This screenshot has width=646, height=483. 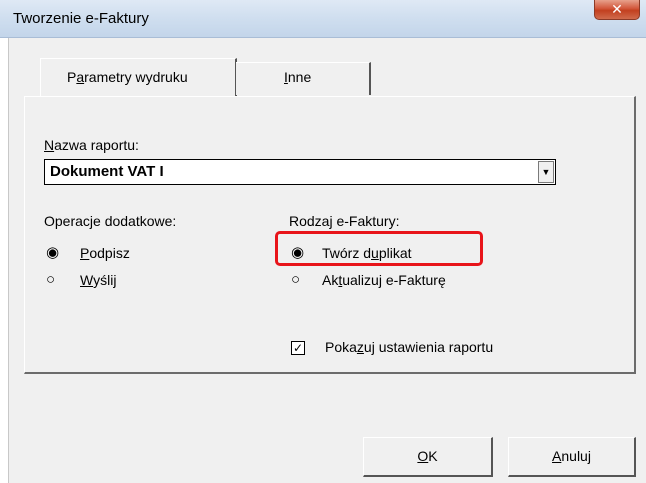 I want to click on cancel-button-label: Anuluj, so click(x=571, y=456).